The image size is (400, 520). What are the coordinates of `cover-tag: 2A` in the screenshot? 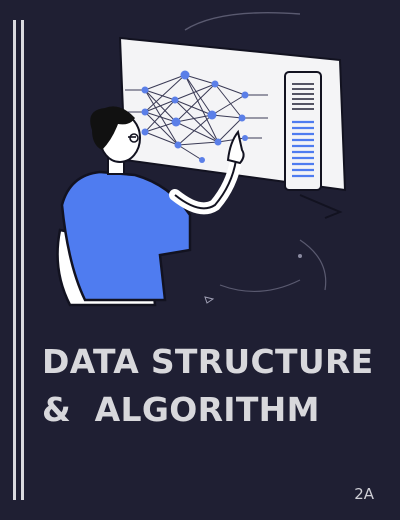 It's located at (364, 494).